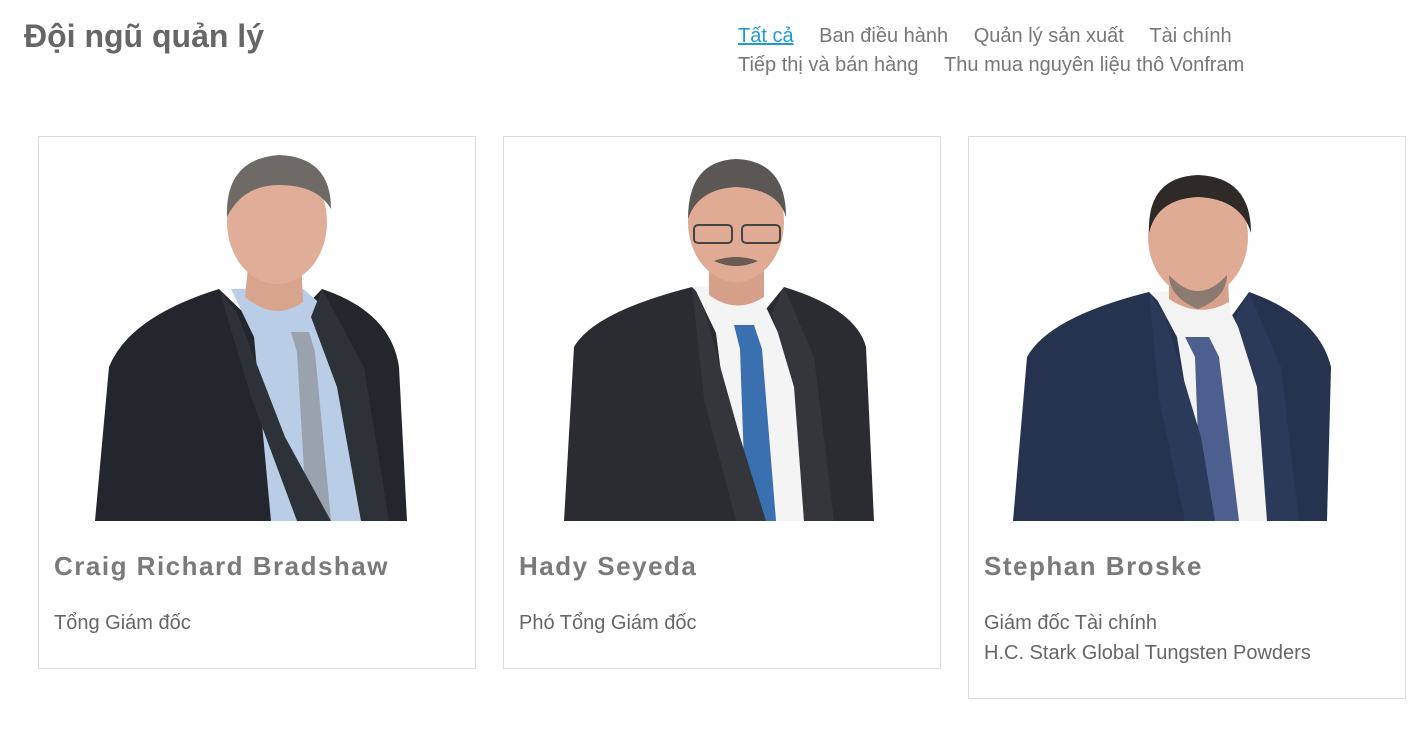 Image resolution: width=1420 pixels, height=741 pixels. Describe the element at coordinates (122, 623) in the screenshot. I see `role-line: Tổng Giám đốc` at that location.